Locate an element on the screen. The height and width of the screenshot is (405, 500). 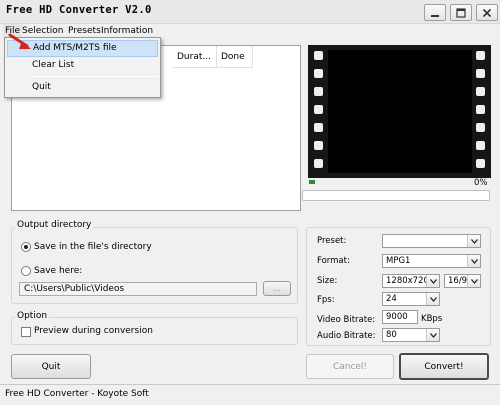
minimize-button is located at coordinates (435, 12).